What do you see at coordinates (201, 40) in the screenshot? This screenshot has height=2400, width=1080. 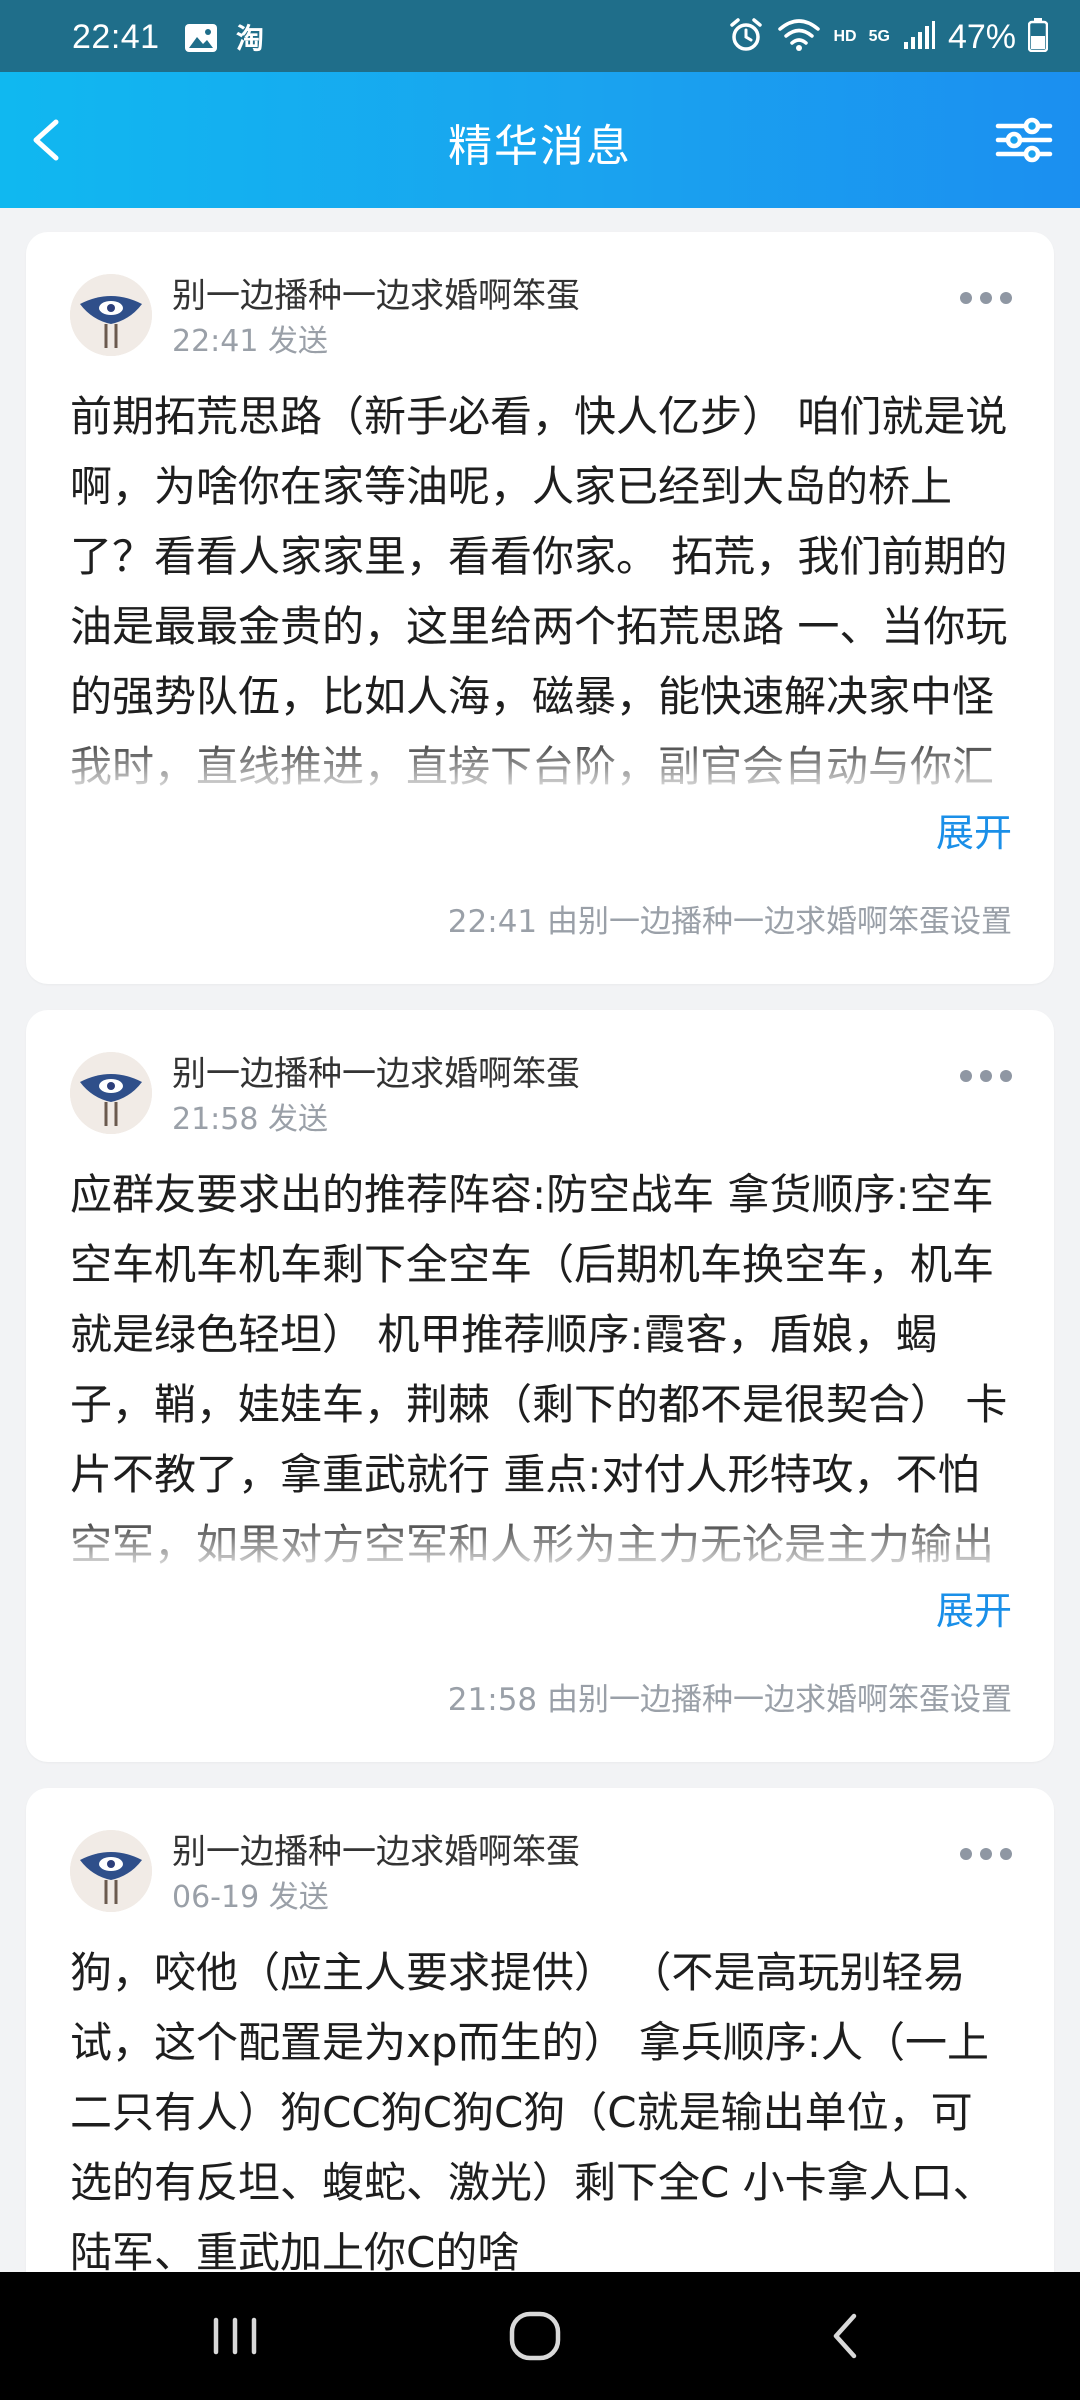 I see `gallery-icon` at bounding box center [201, 40].